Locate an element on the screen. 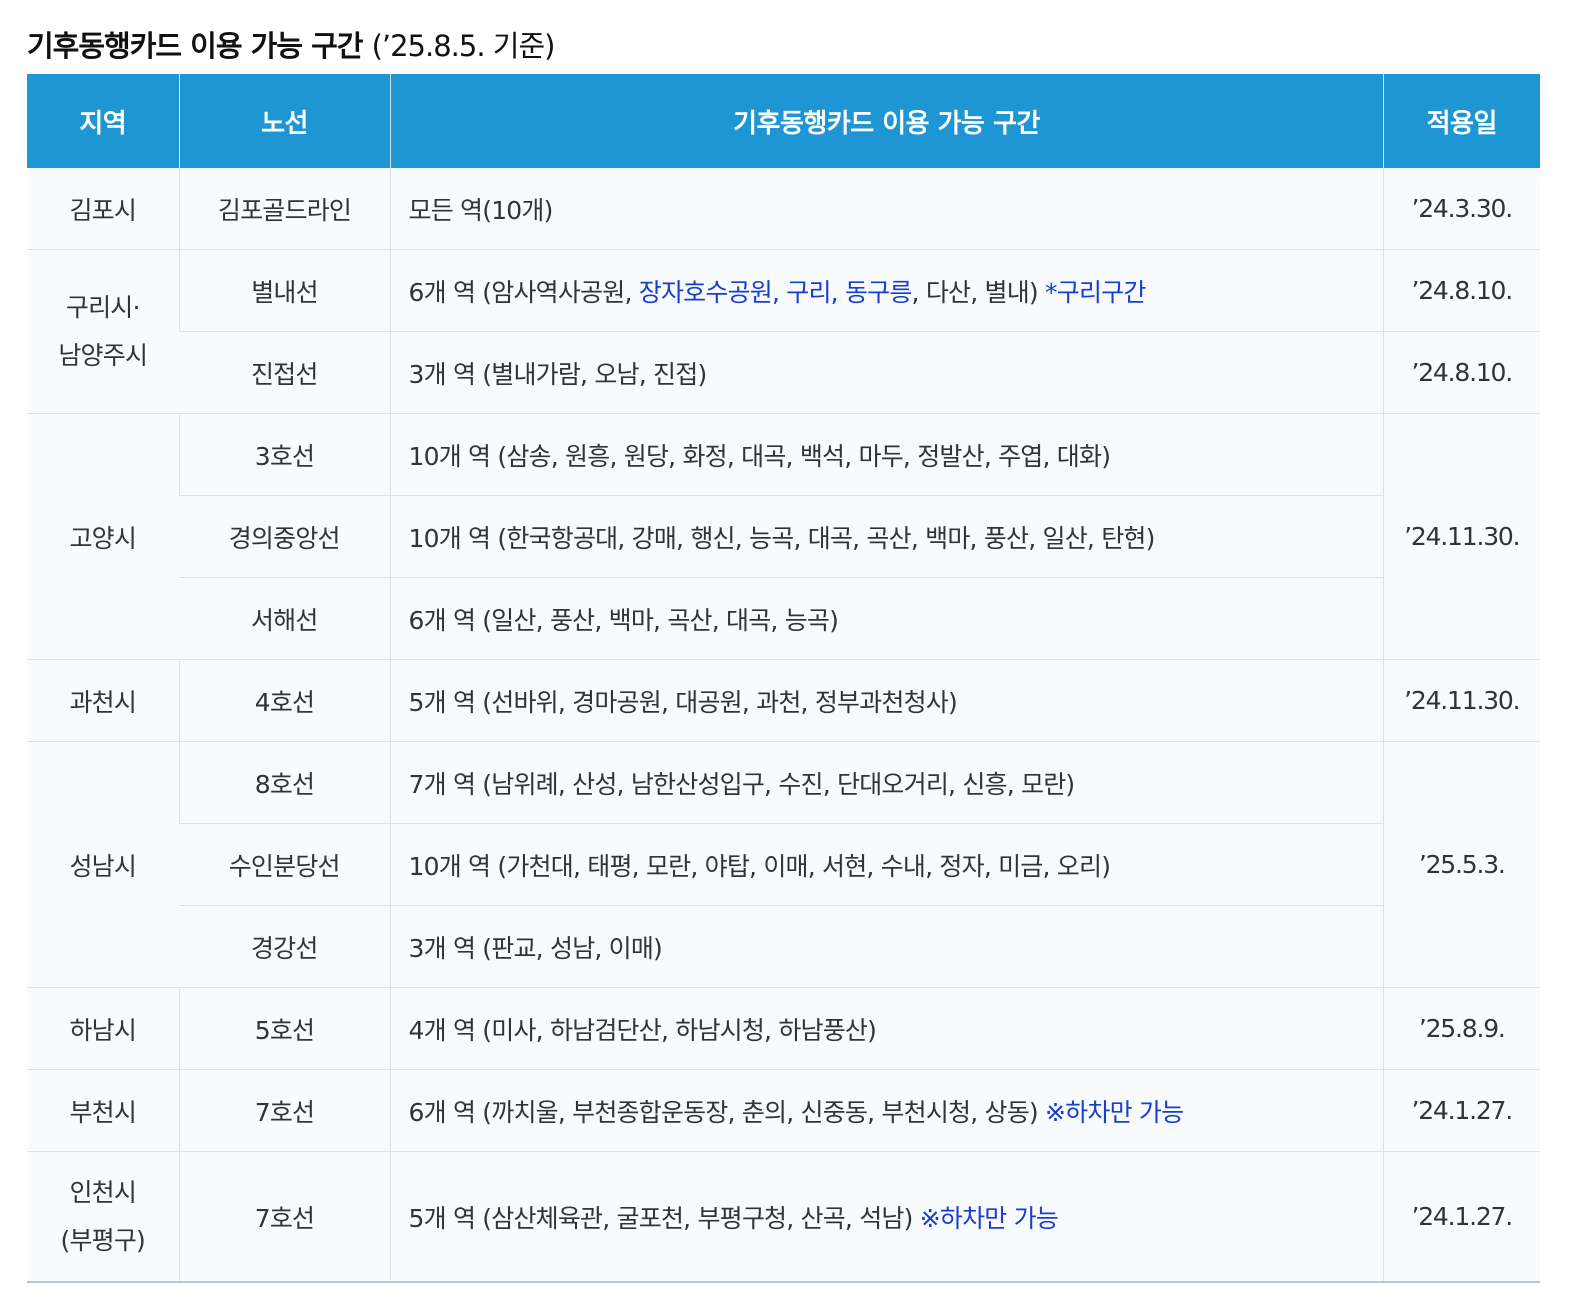 The height and width of the screenshot is (1298, 1574). line-cell: 경의중앙선 is located at coordinates (284, 536).